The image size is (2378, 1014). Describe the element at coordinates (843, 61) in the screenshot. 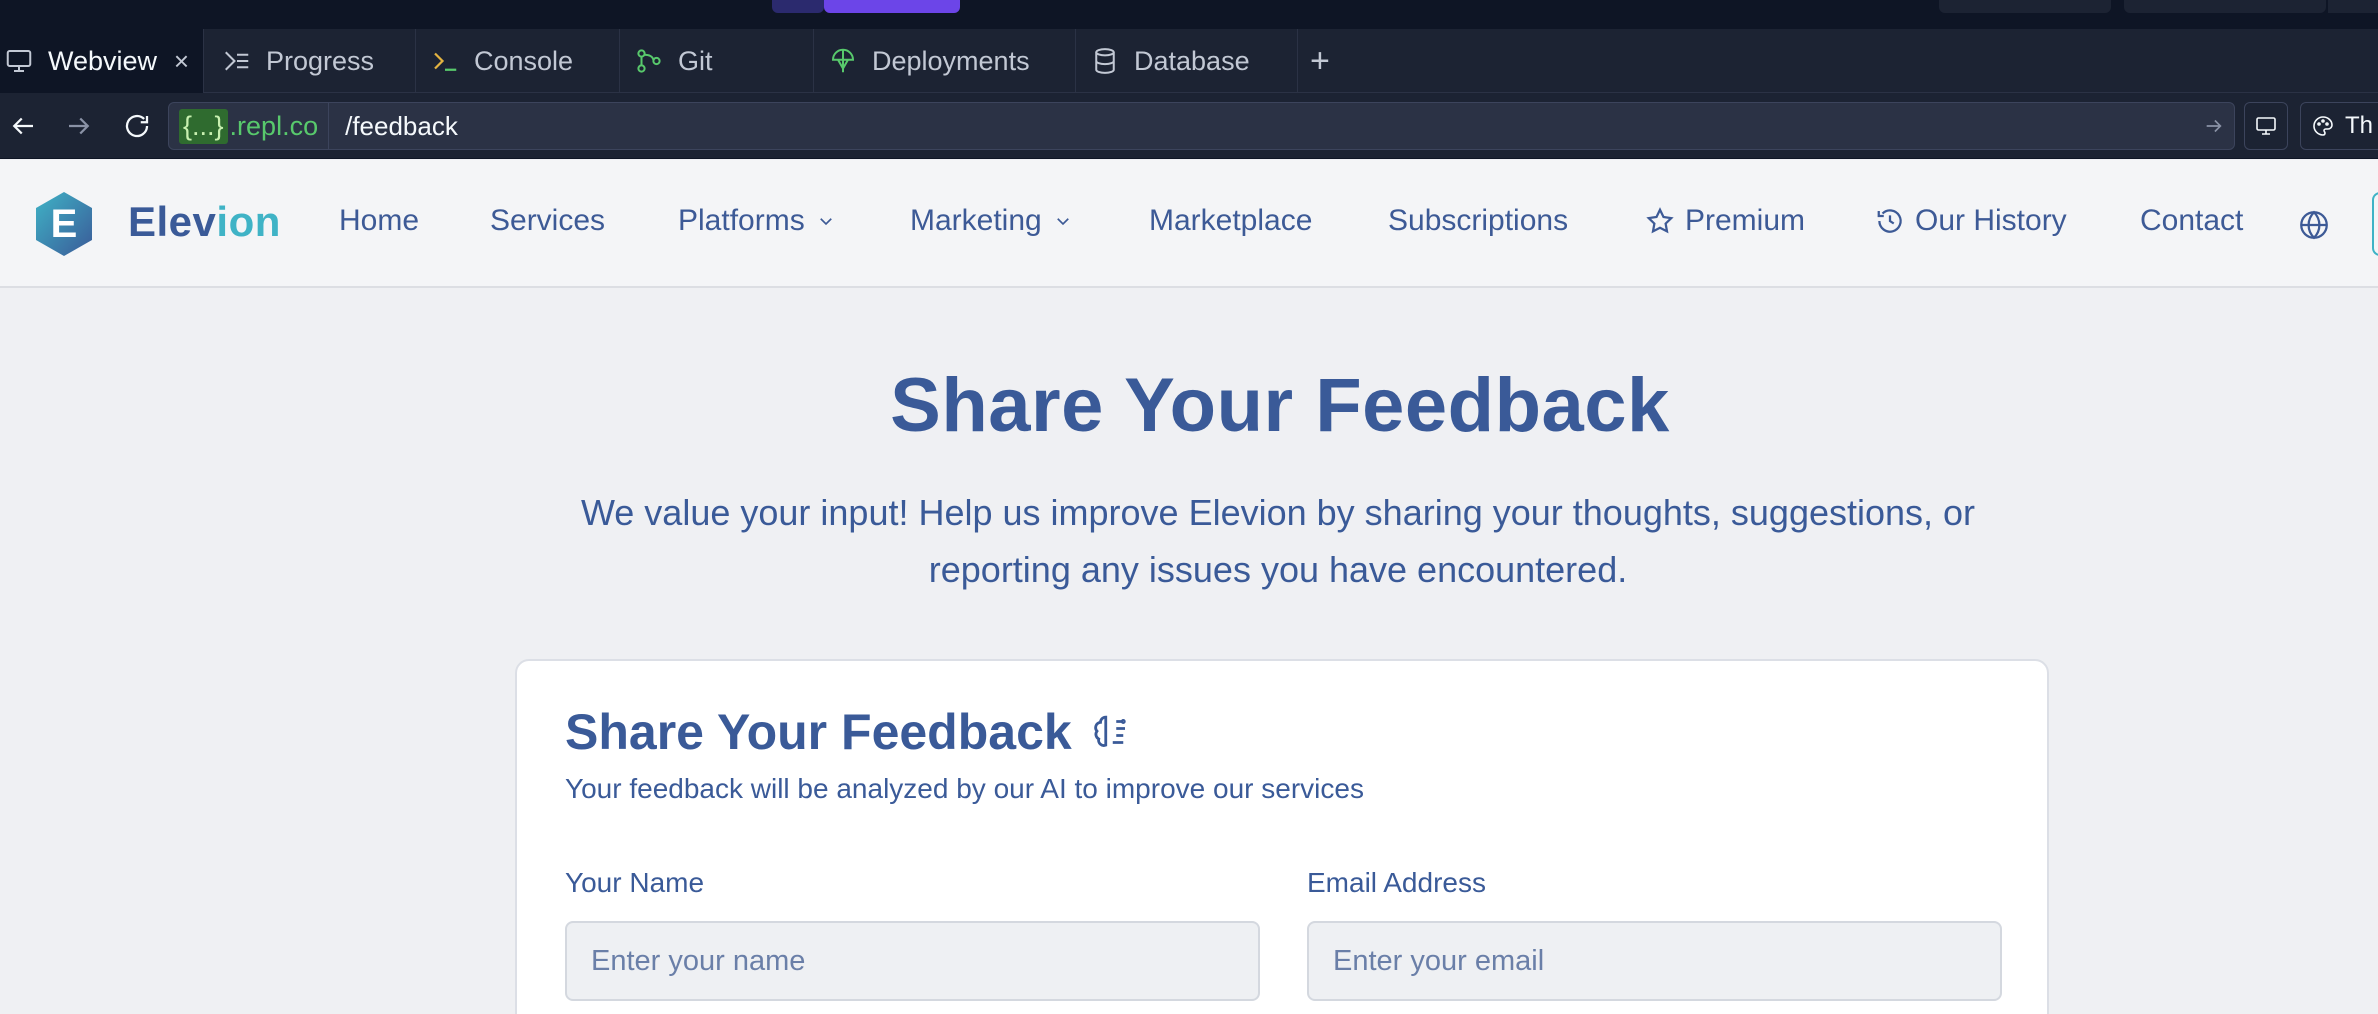

I see `deployments-icon` at that location.